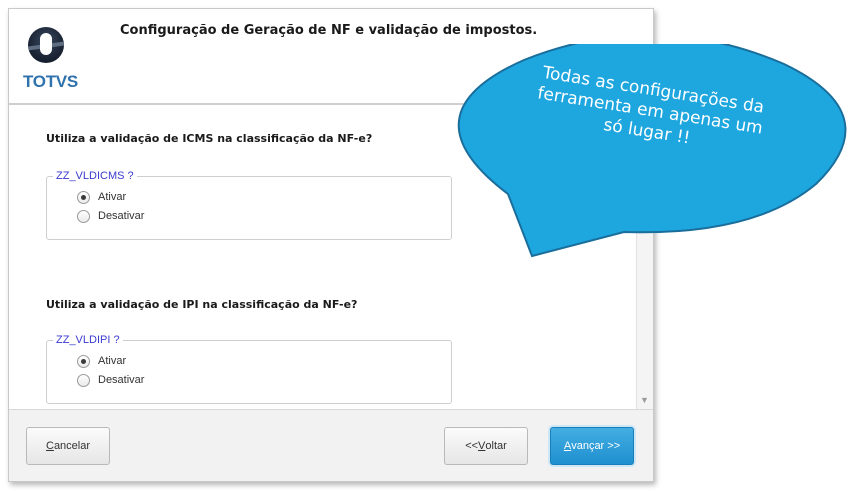 This screenshot has height=491, width=858. What do you see at coordinates (249, 368) in the screenshot?
I see `group-zz-vldipi: ZZ_VLDIPI ? Ativar Desativar` at bounding box center [249, 368].